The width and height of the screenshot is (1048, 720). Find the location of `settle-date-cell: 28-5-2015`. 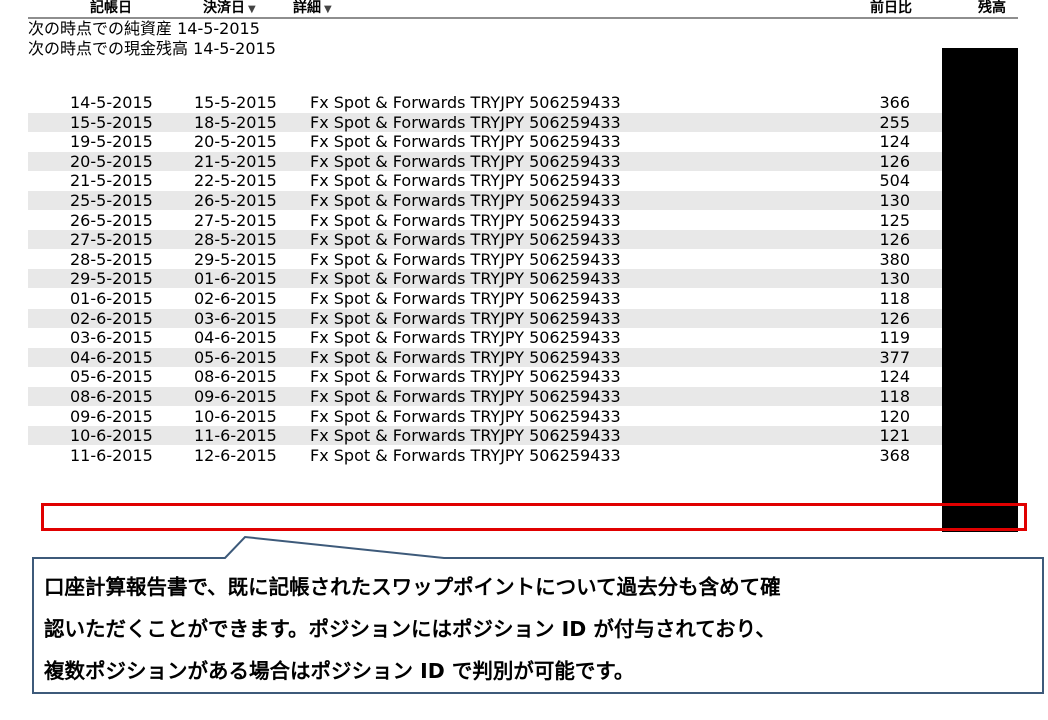

settle-date-cell: 28-5-2015 is located at coordinates (235, 240).